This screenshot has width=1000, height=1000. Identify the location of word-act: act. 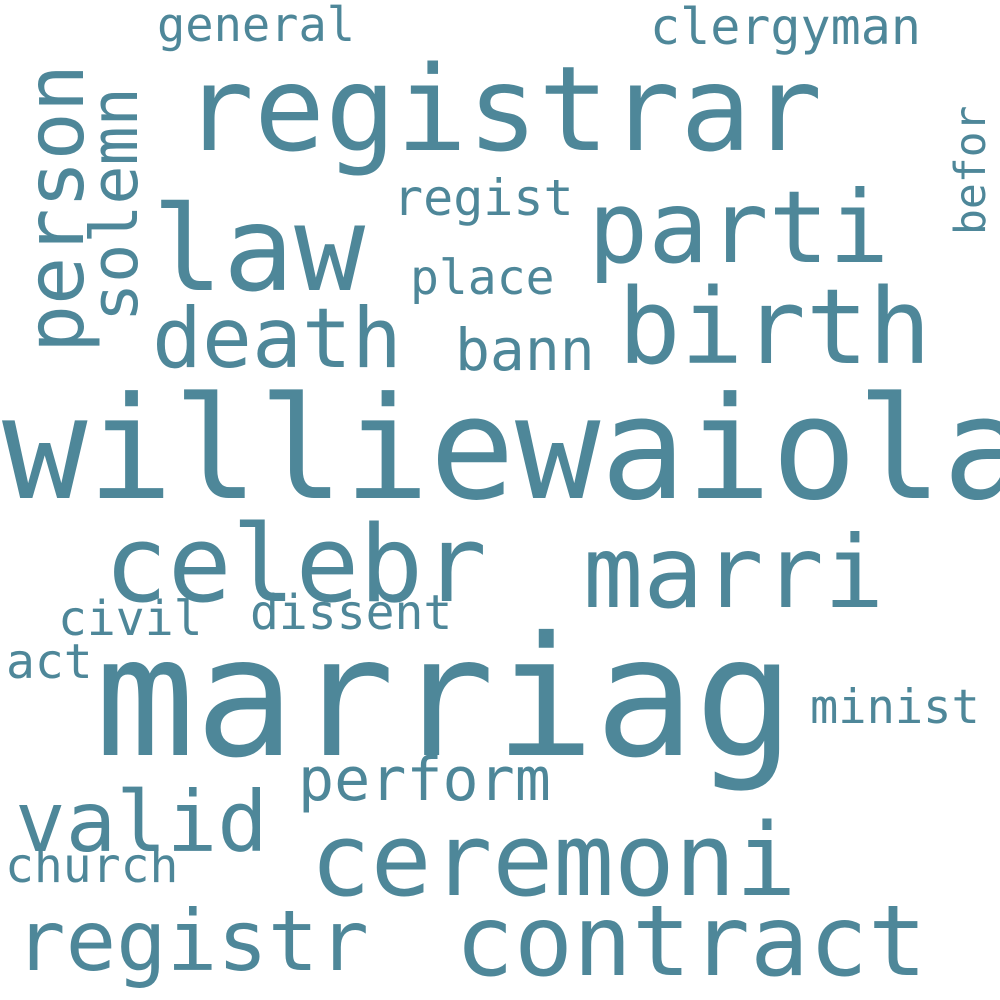
(49, 662).